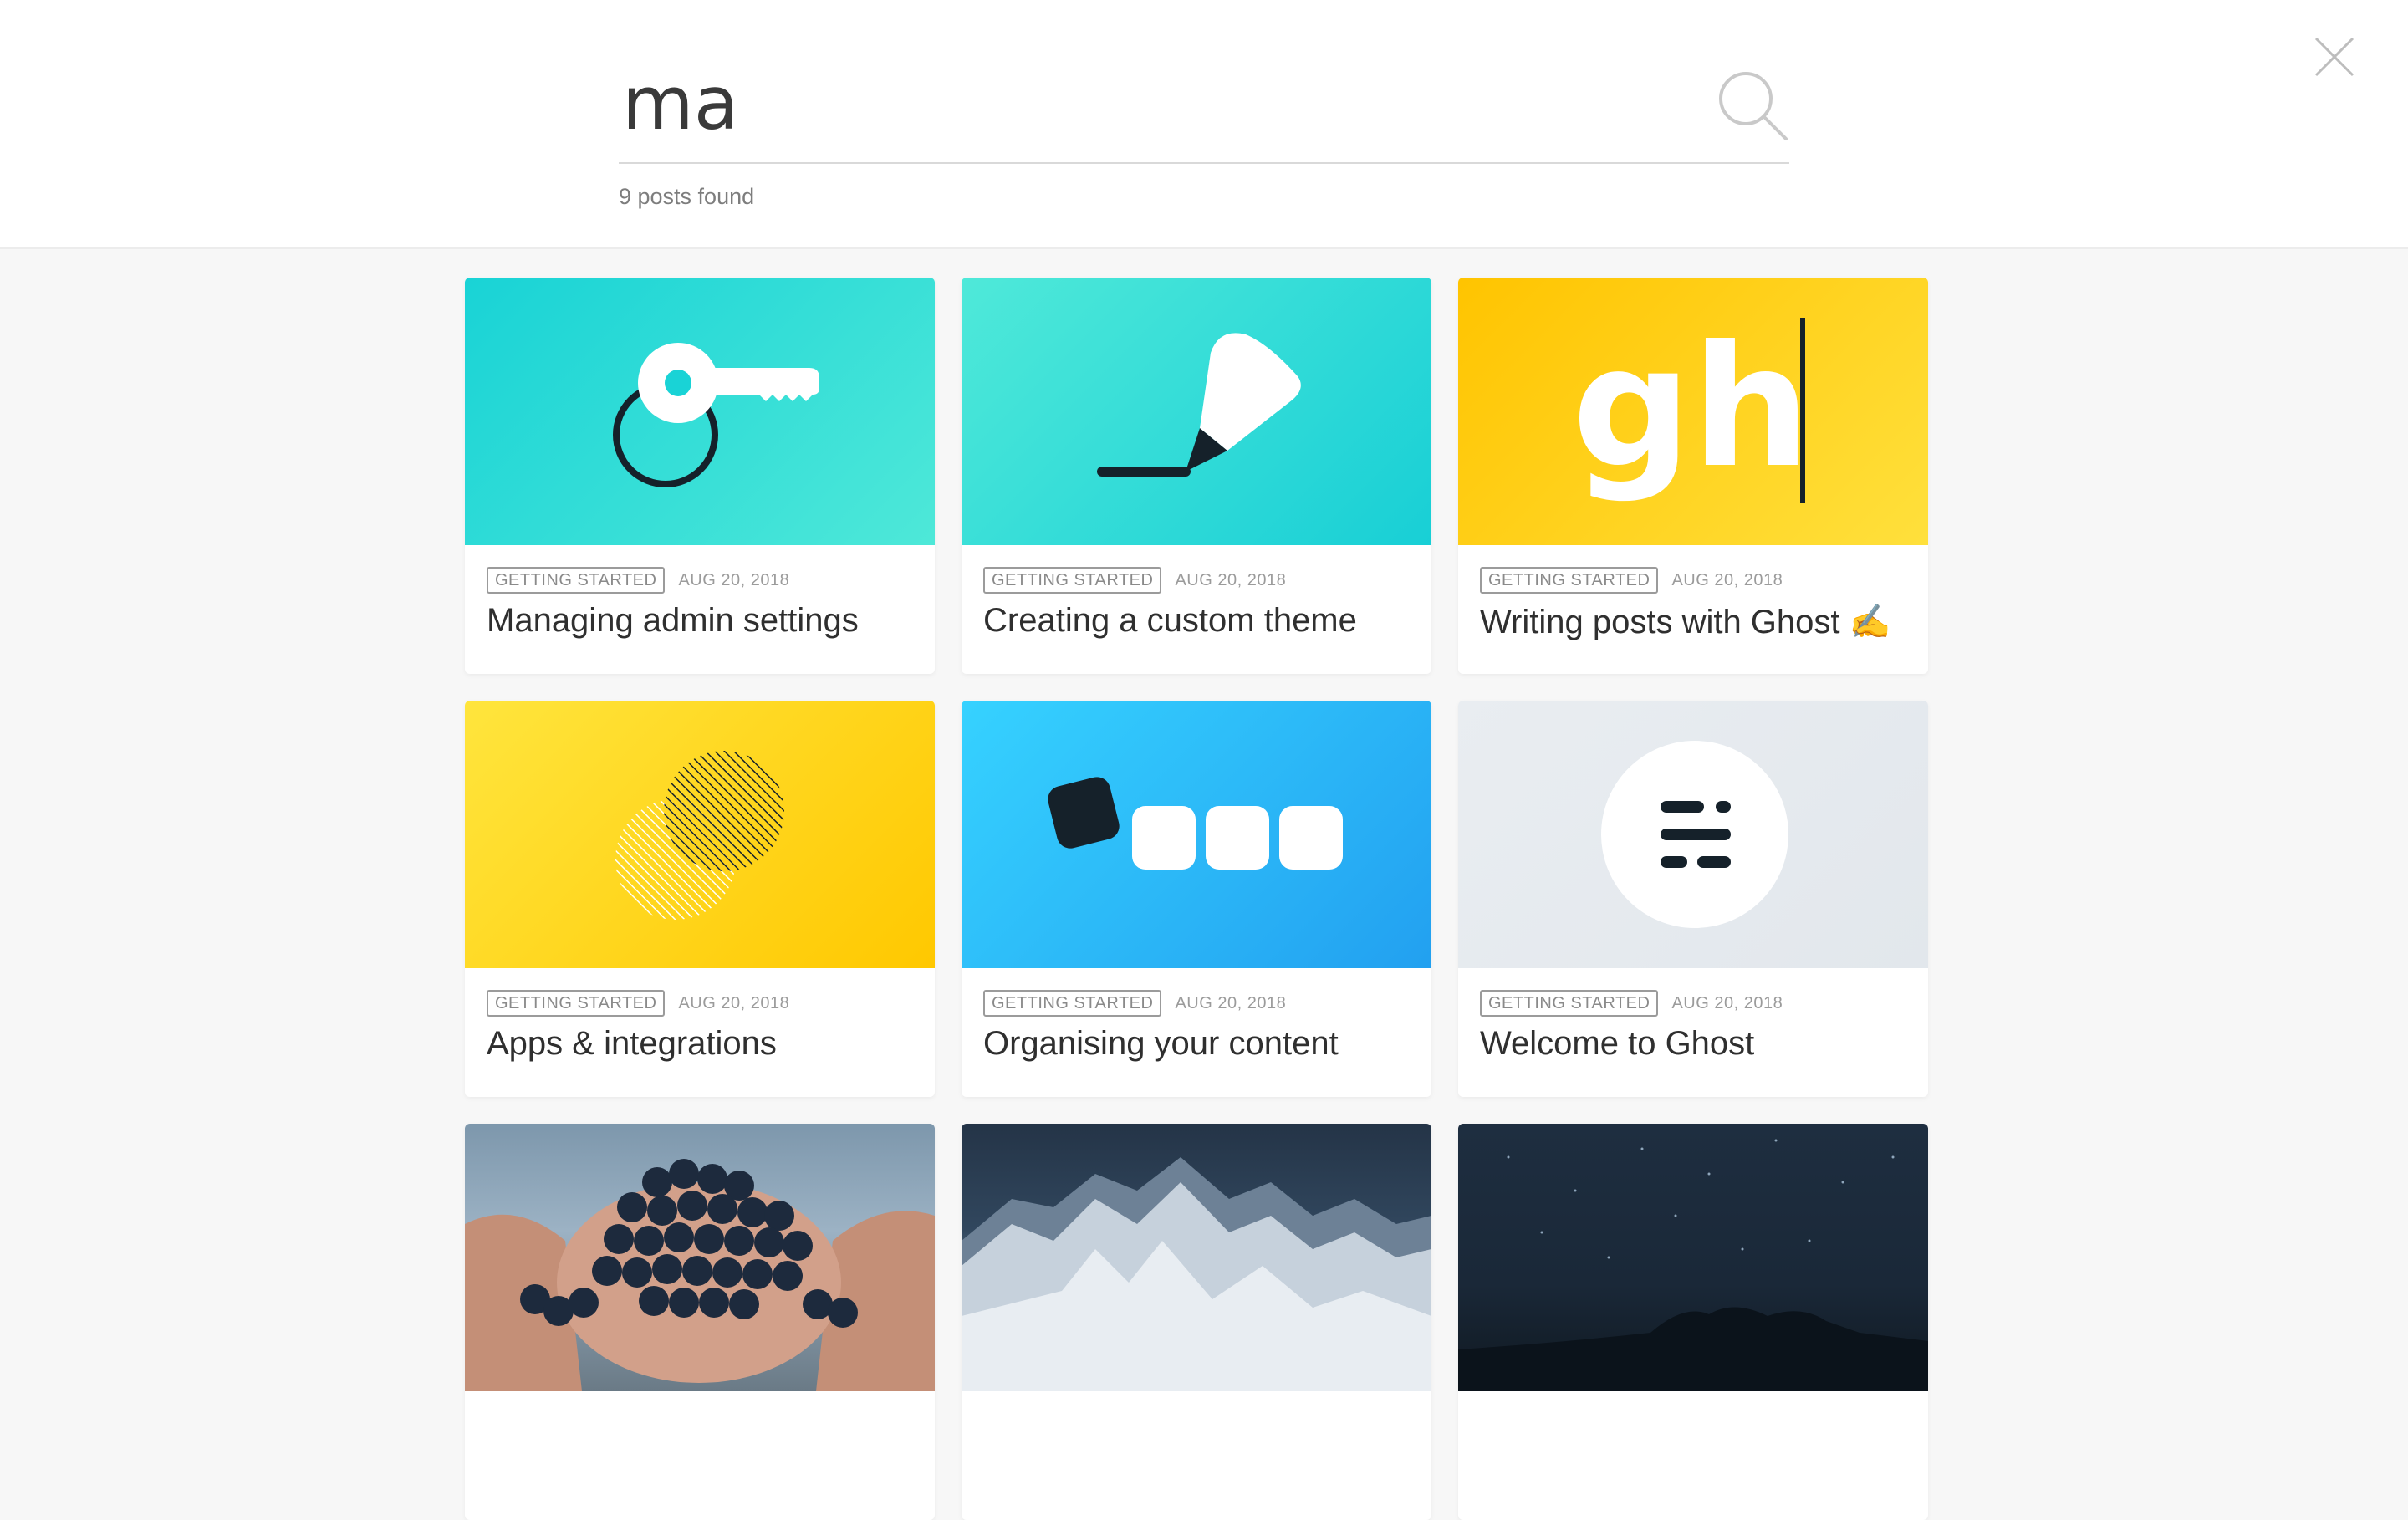  What do you see at coordinates (1196, 1257) in the screenshot?
I see `mountain-photo` at bounding box center [1196, 1257].